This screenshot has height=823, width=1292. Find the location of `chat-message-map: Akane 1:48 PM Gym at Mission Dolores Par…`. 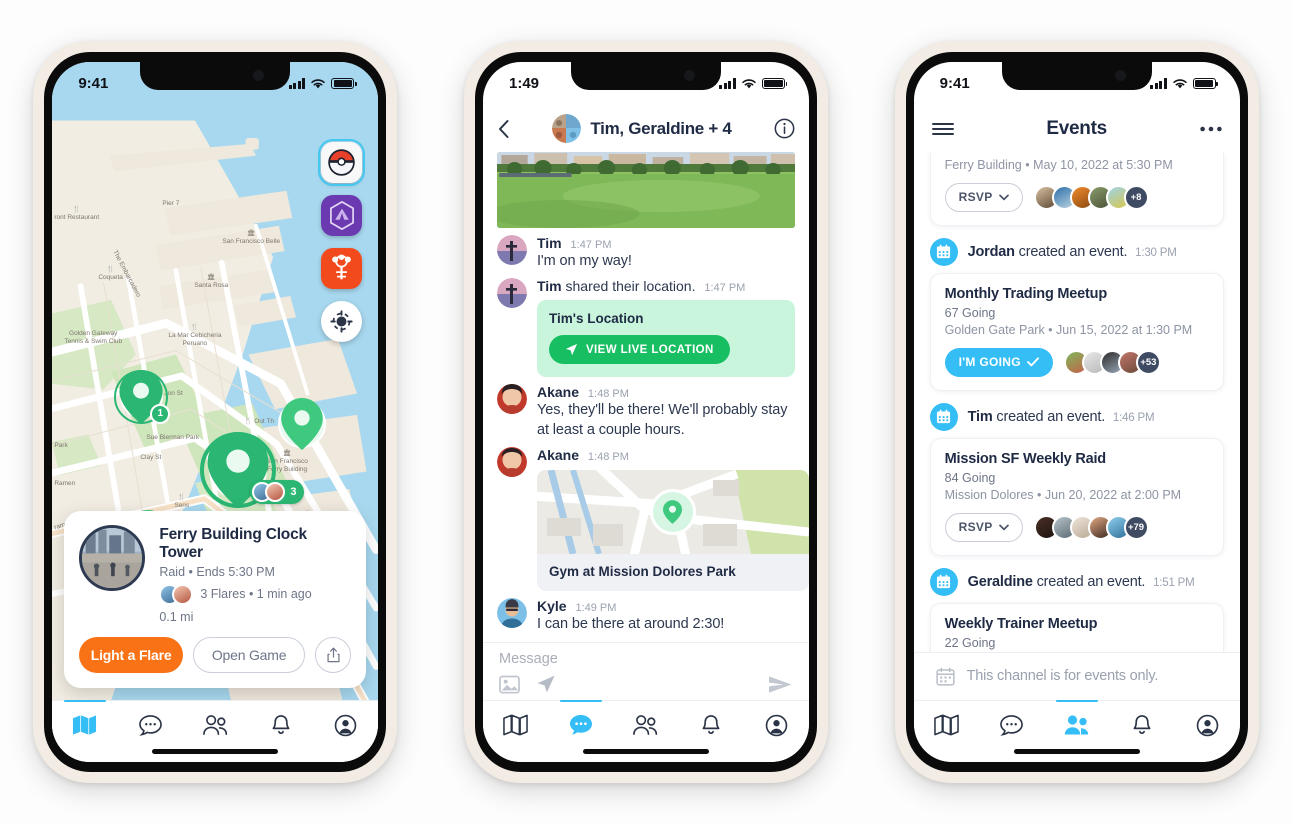

chat-message-map: Akane 1:48 PM Gym at Mission Dolores Par… is located at coordinates (646, 516).